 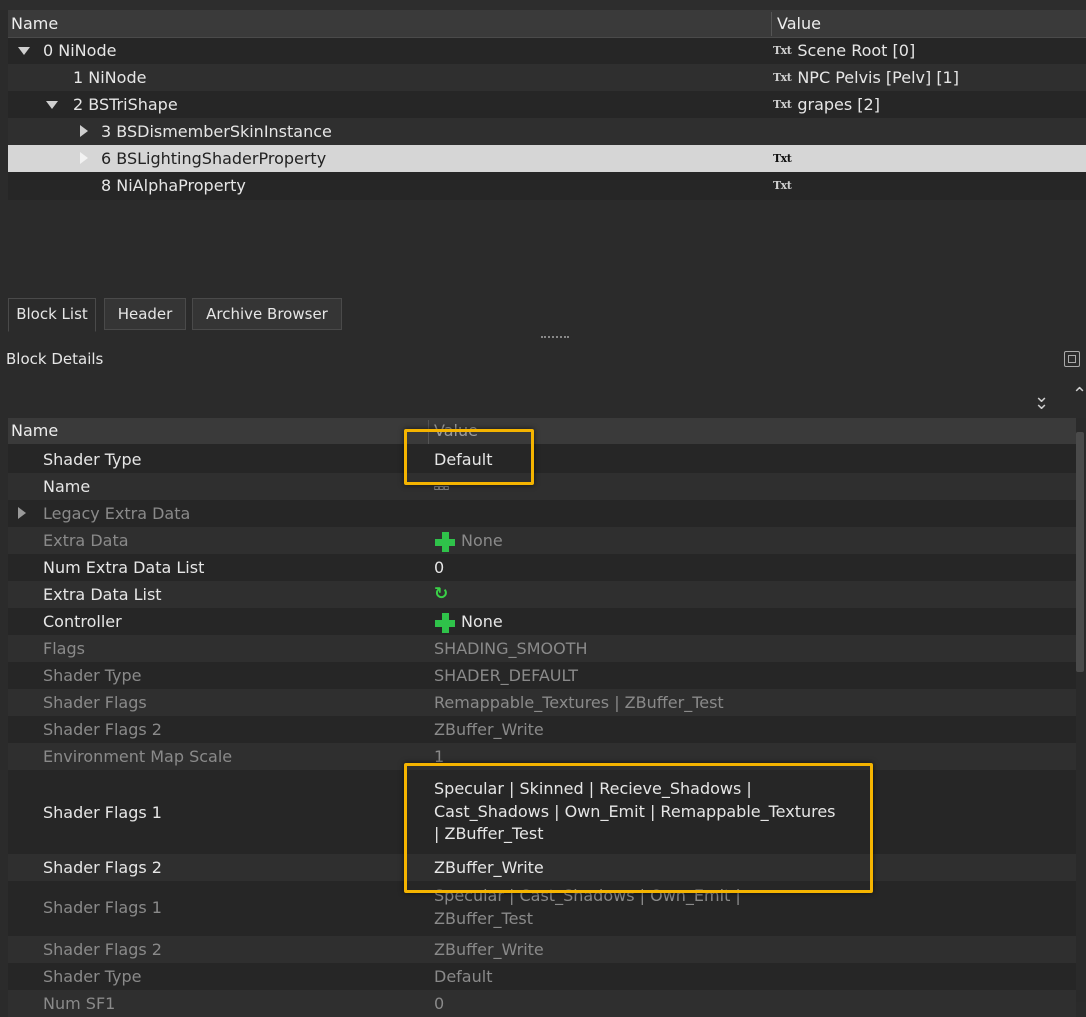 I want to click on tree-row-value: Scene Root [0], so click(x=856, y=50).